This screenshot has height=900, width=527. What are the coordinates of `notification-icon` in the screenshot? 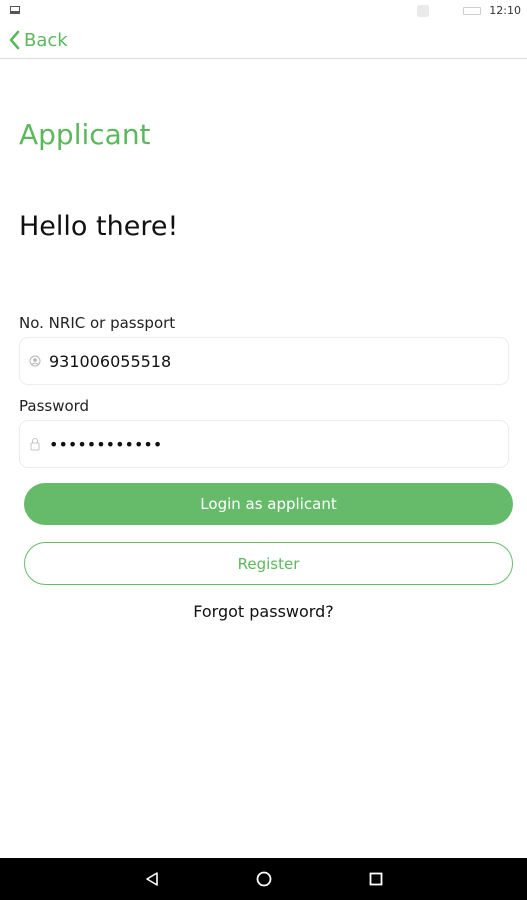 It's located at (15, 10).